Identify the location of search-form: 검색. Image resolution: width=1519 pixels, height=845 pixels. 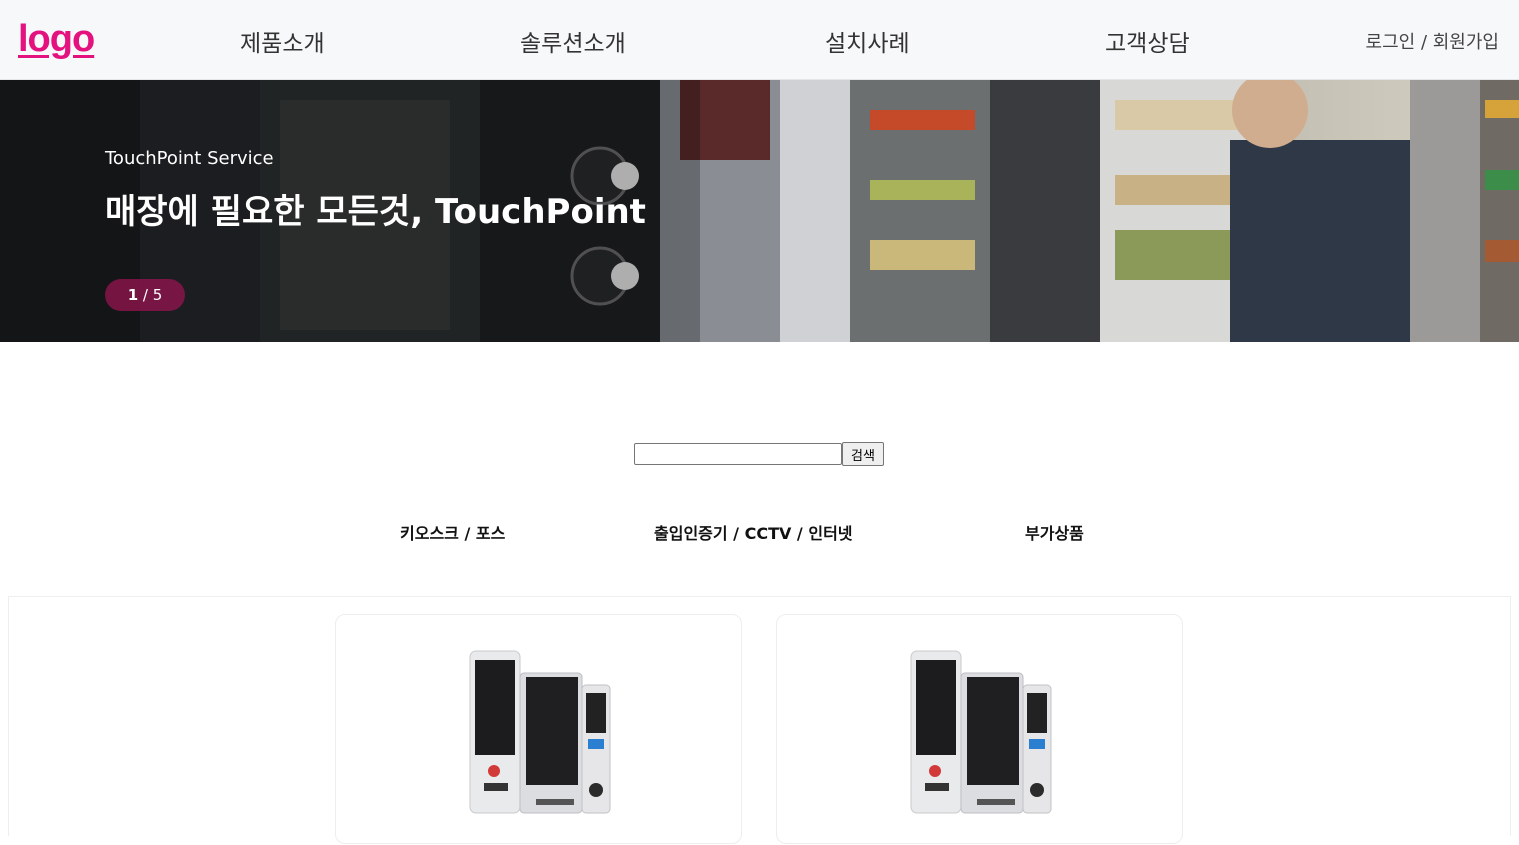
(759, 454).